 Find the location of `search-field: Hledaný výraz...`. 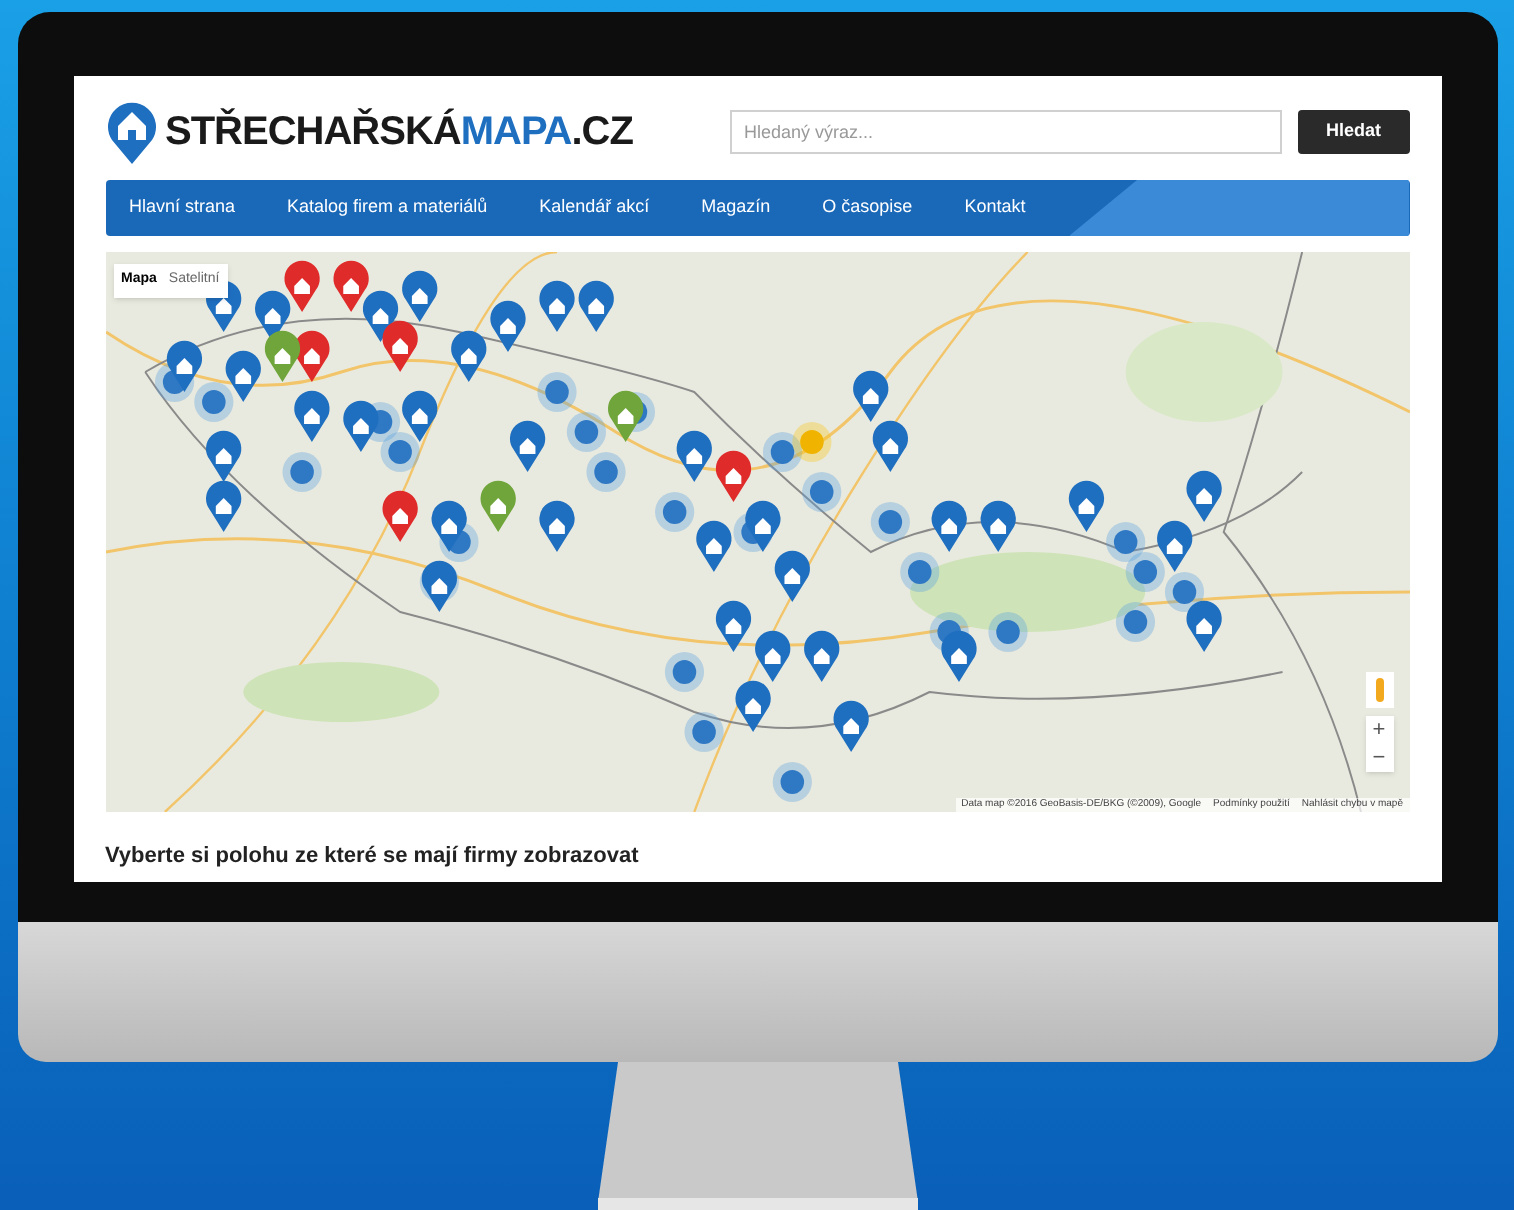

search-field: Hledaný výraz... is located at coordinates (1005, 132).